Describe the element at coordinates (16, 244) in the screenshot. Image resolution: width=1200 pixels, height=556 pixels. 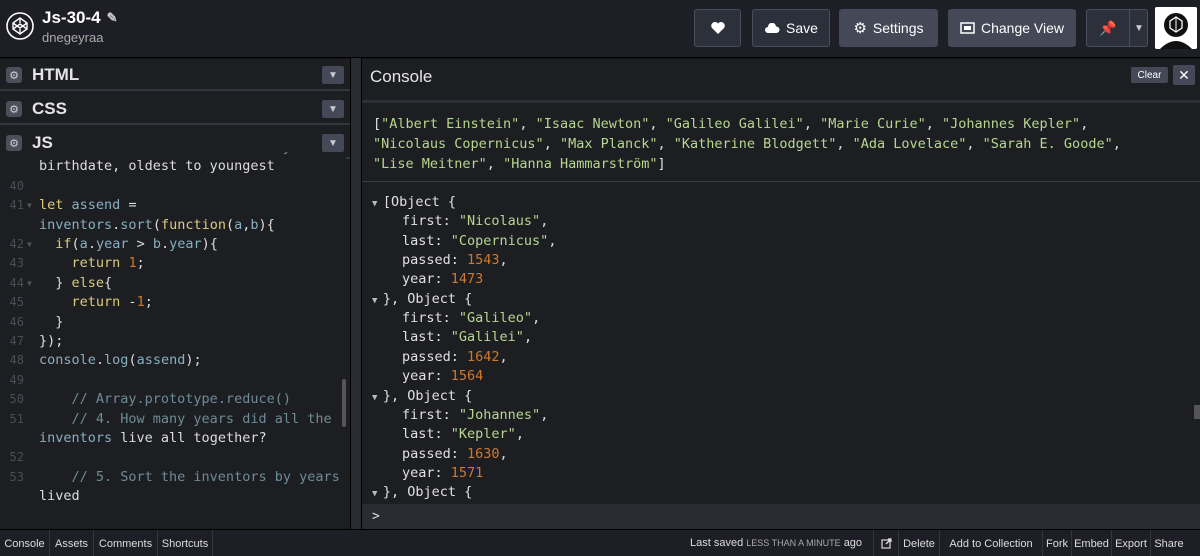
I see `line-number: 42` at that location.